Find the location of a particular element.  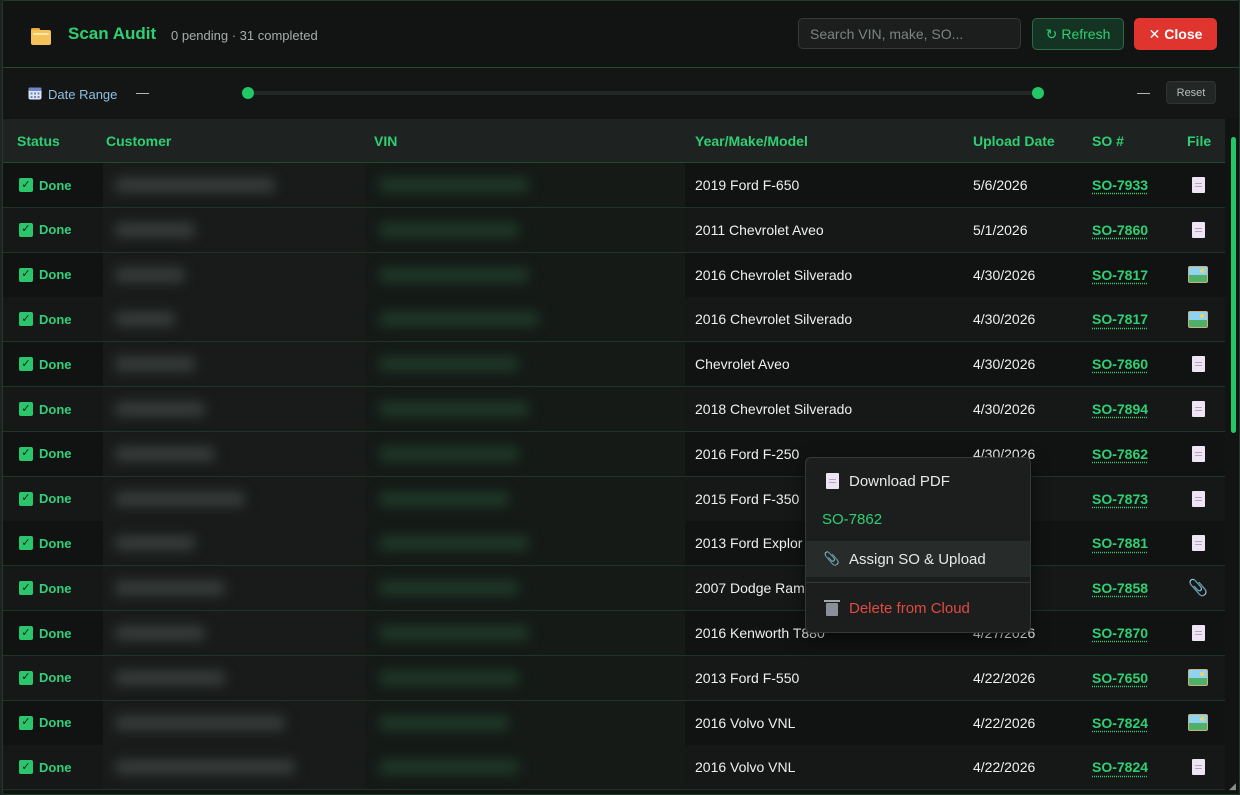

column-header-vin: VIN is located at coordinates (385, 141).